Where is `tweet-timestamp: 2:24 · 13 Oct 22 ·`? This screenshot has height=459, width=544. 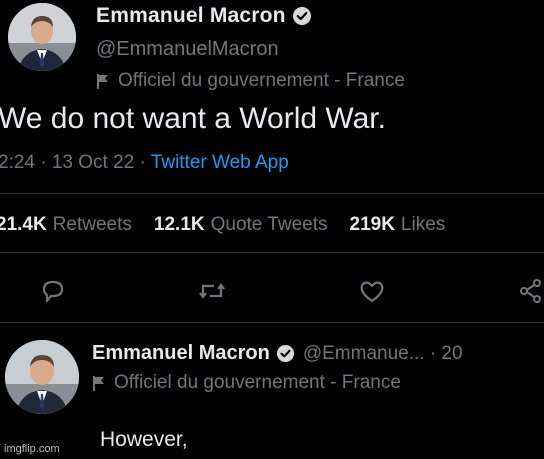 tweet-timestamp: 2:24 · 13 Oct 22 · is located at coordinates (75, 162).